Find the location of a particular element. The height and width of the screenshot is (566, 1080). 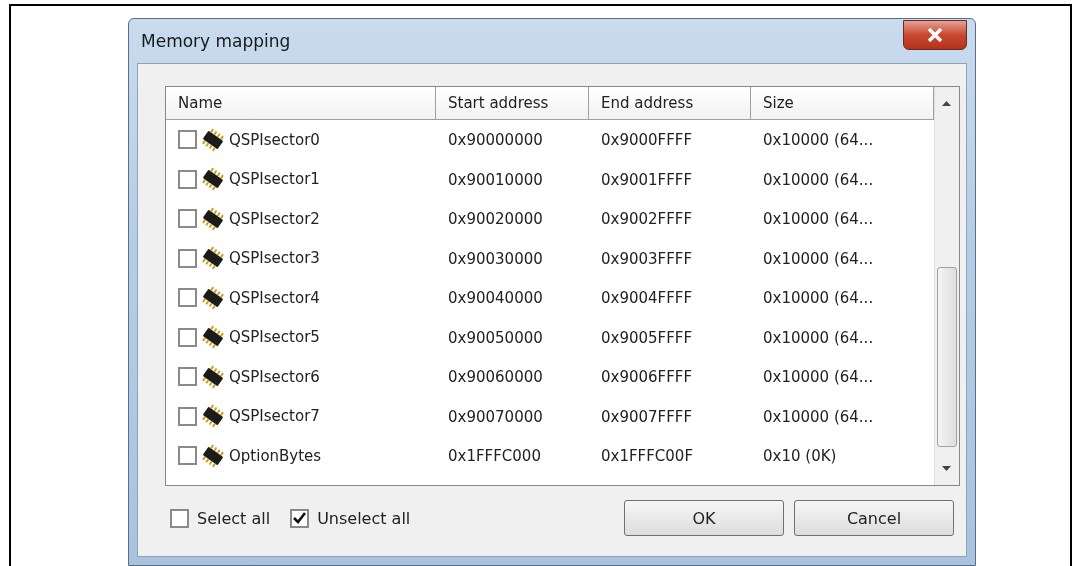

table-cell: QSPIsector4 is located at coordinates (274, 297).